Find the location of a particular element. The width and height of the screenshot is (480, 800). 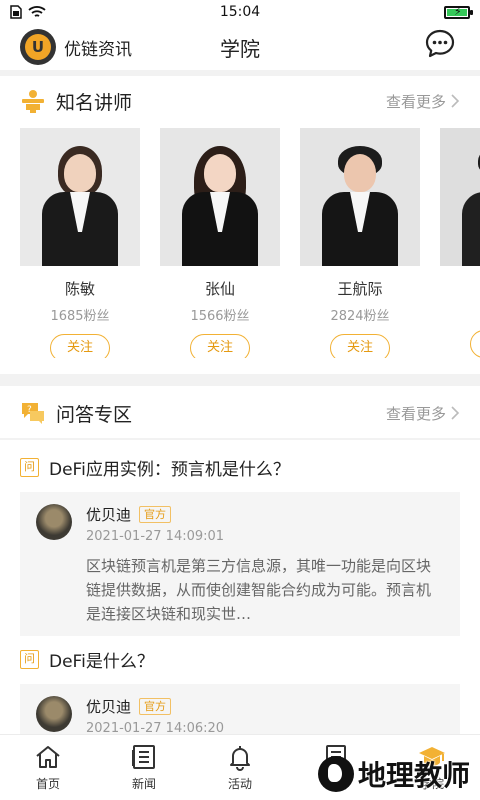

news-icon is located at coordinates (143, 757).